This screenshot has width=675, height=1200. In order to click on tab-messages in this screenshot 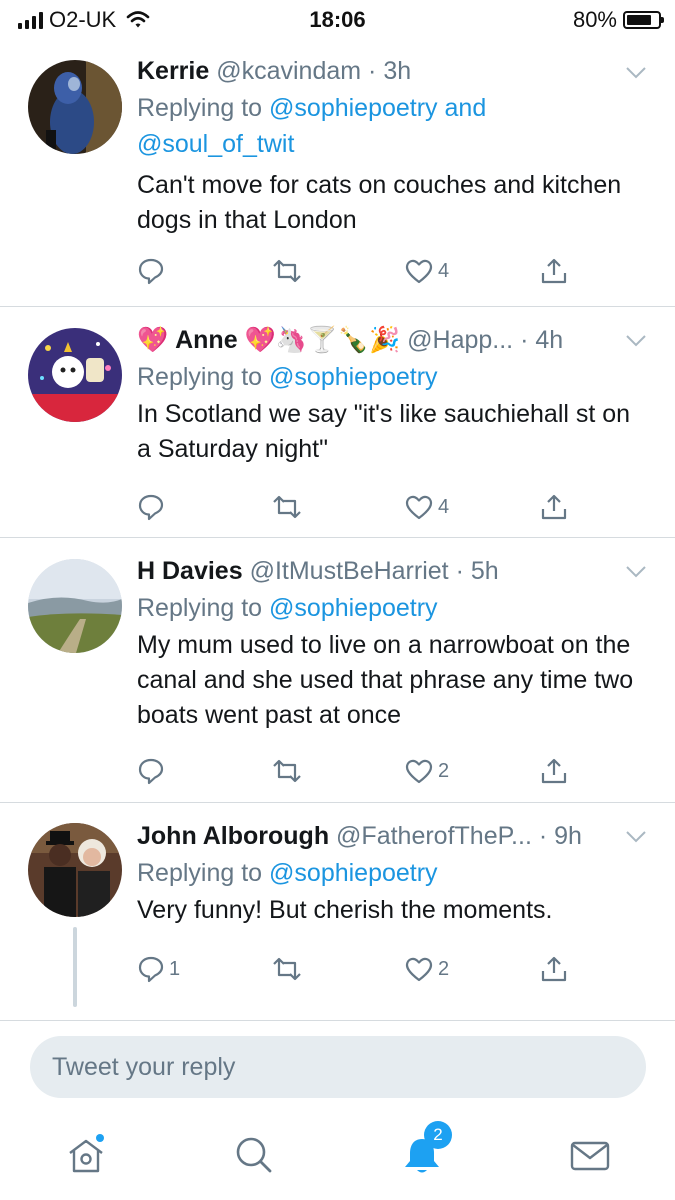, I will do `click(590, 1155)`.